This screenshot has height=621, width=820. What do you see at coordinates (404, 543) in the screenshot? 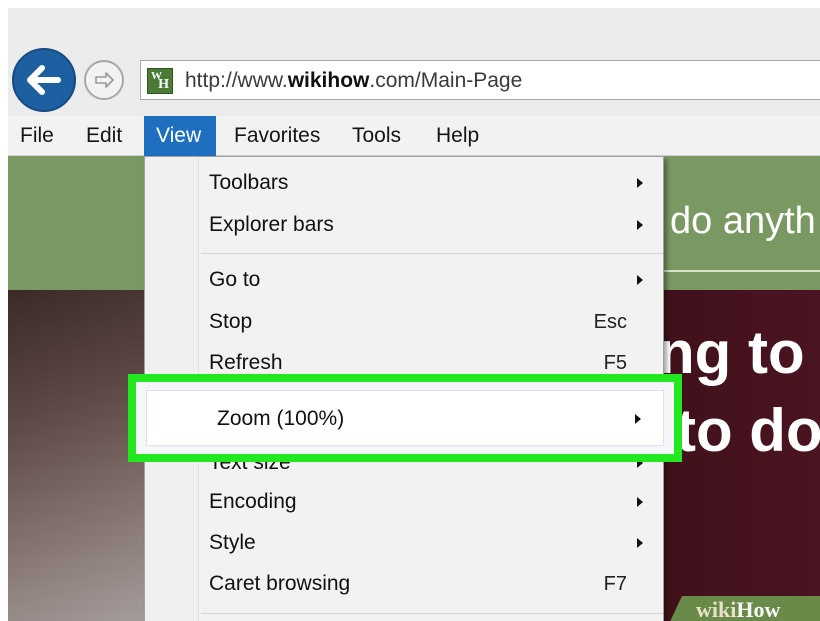
I see `menu-item-style: Style` at bounding box center [404, 543].